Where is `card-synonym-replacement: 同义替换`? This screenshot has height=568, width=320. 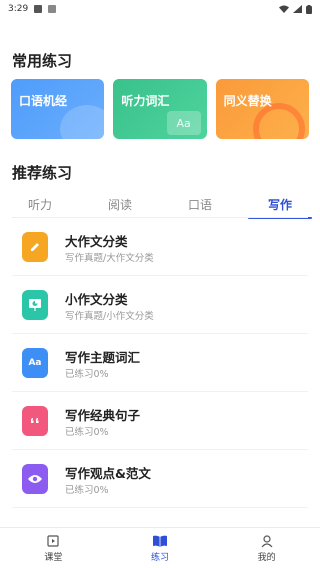 card-synonym-replacement: 同义替换 is located at coordinates (262, 109).